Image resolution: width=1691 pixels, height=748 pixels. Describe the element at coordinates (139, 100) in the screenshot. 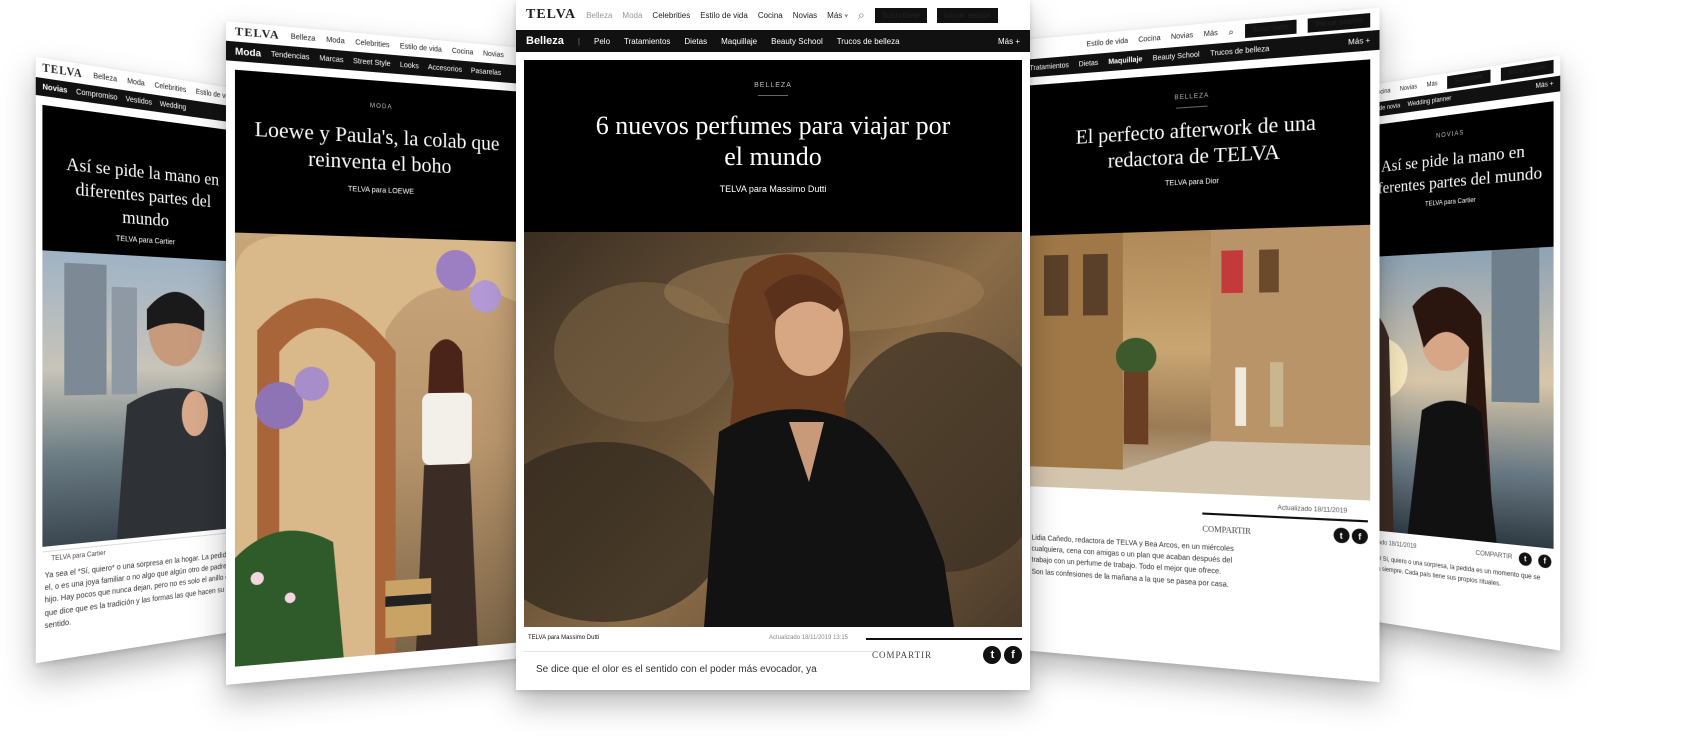

I see `subnav-item: Vestidos` at that location.